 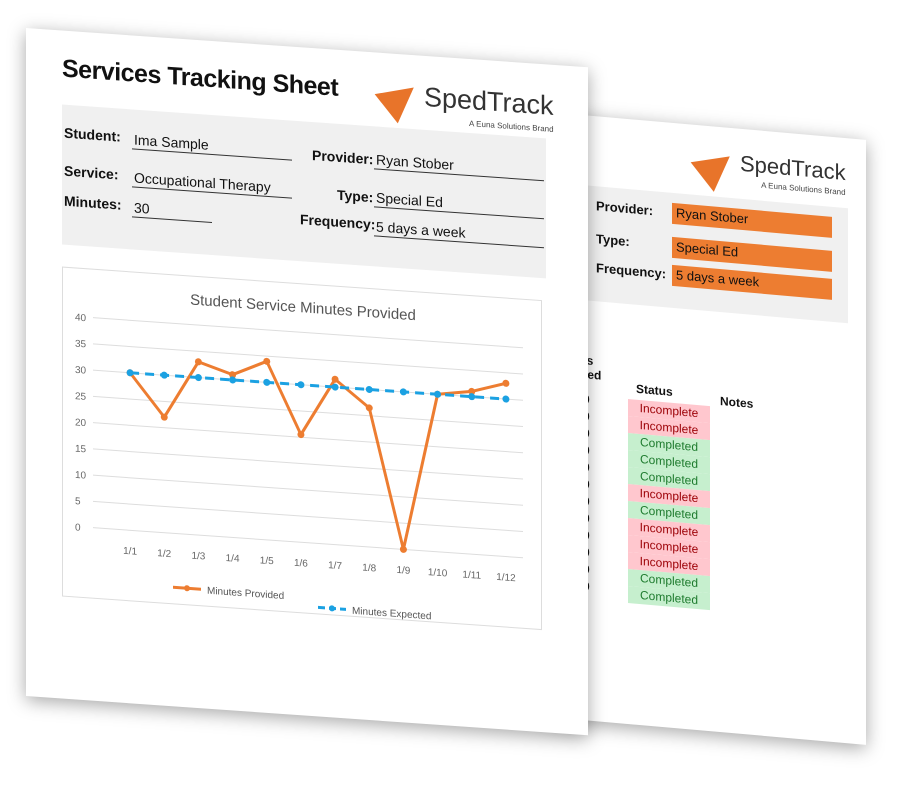 I want to click on legend-label: Minutes Provided, so click(x=245, y=594).